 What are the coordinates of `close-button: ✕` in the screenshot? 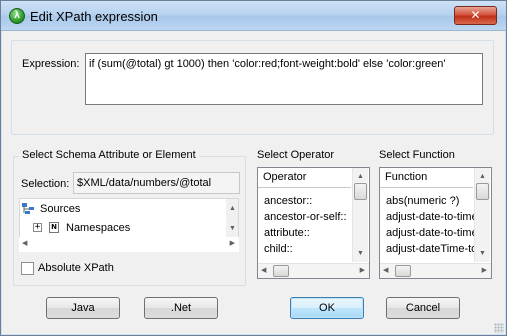 It's located at (475, 15).